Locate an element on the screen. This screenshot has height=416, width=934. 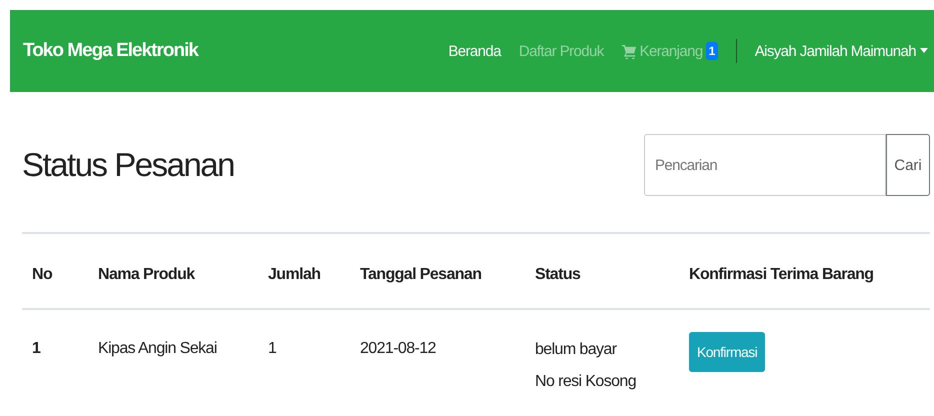
page-title: Status Pesanan is located at coordinates (128, 165).